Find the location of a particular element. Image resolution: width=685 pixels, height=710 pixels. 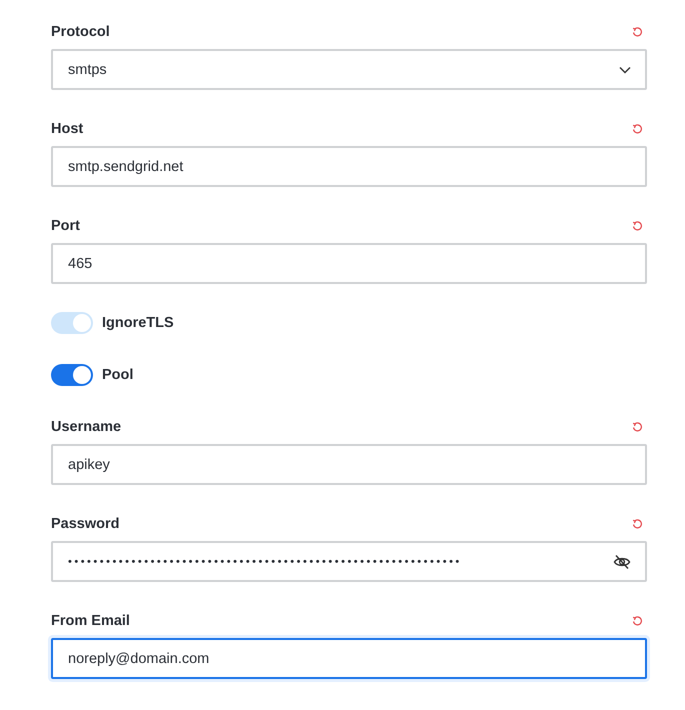

toggle-label: Pool is located at coordinates (118, 375).